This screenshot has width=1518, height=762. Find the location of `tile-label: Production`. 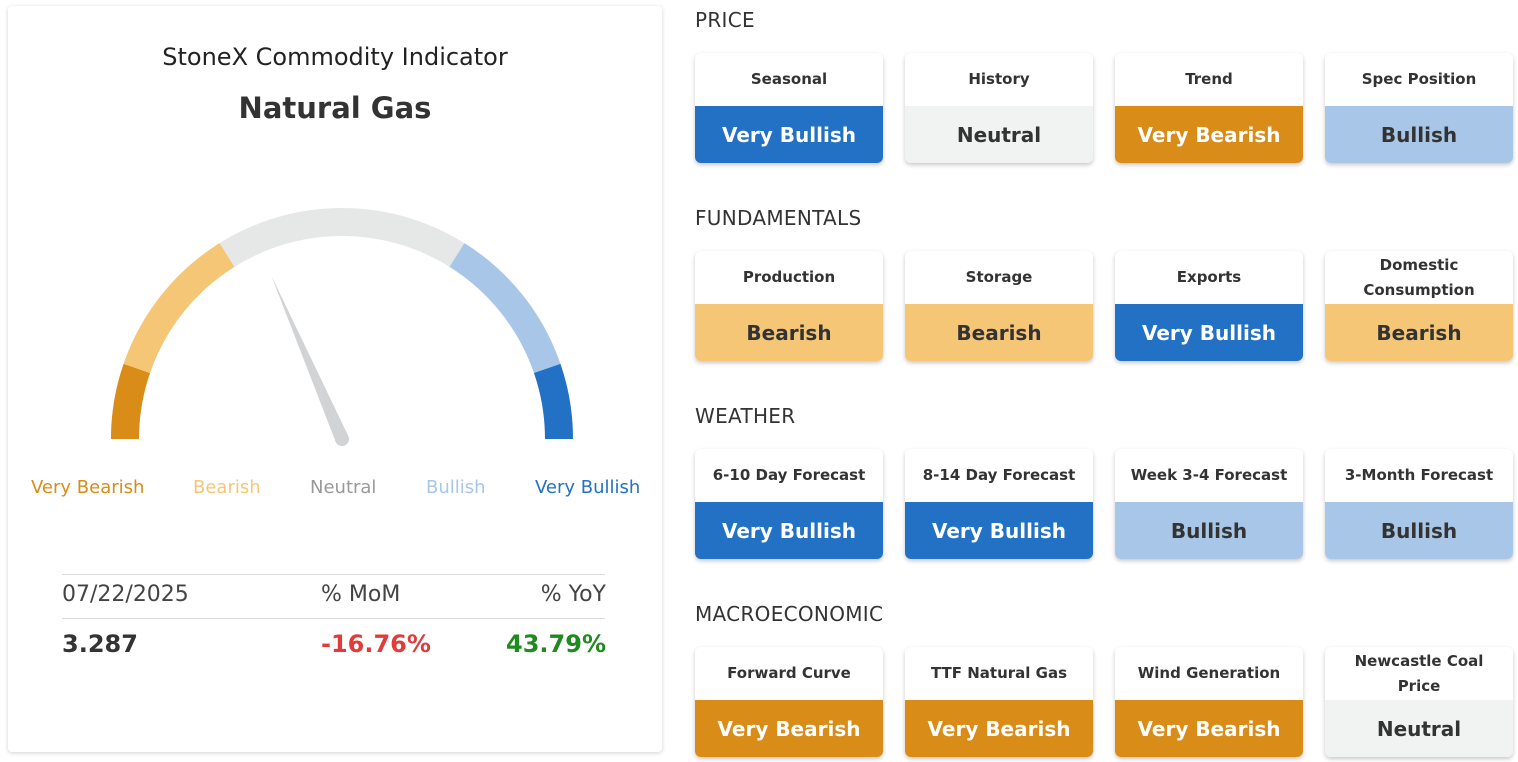

tile-label: Production is located at coordinates (789, 277).